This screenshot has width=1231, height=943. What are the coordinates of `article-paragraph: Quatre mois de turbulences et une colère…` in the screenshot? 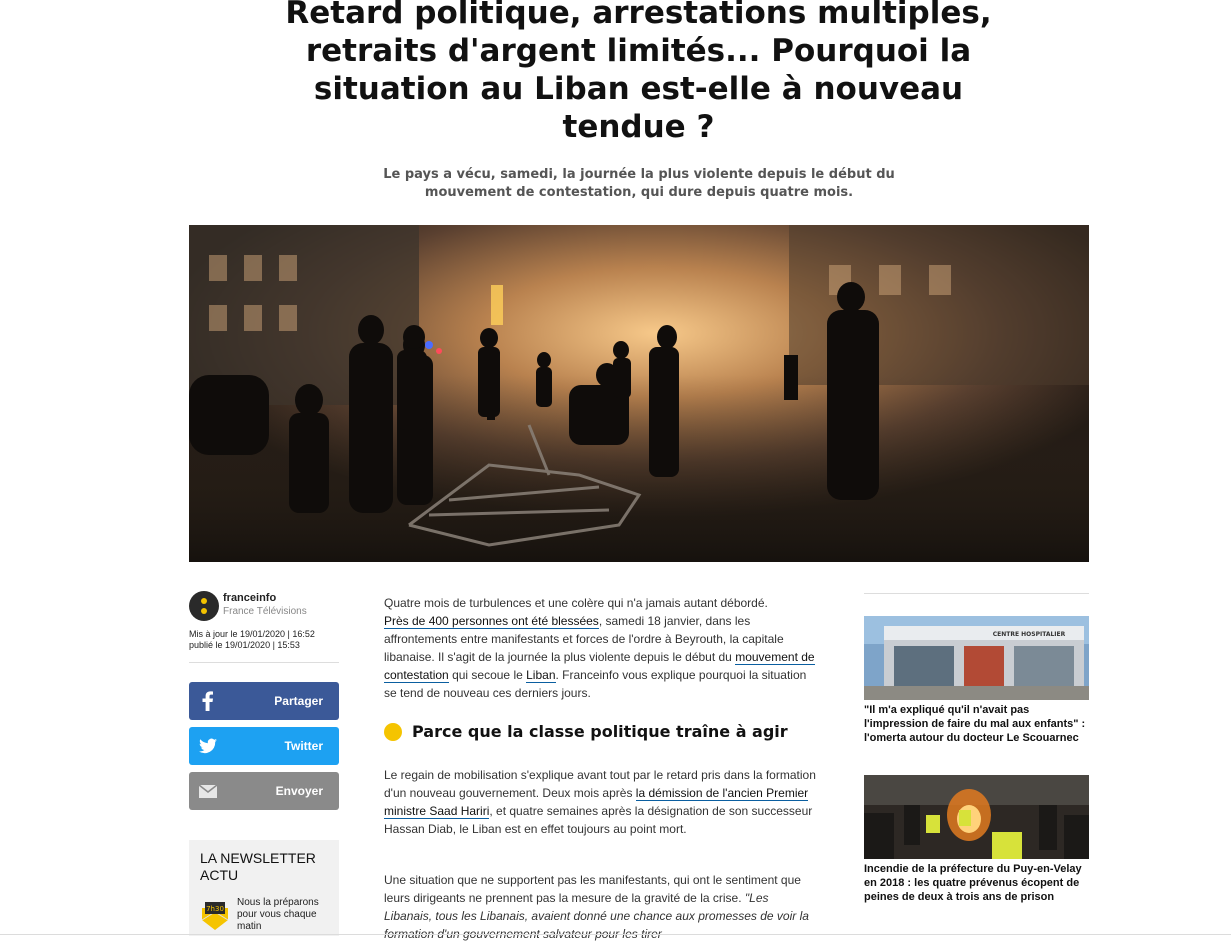 It's located at (599, 648).